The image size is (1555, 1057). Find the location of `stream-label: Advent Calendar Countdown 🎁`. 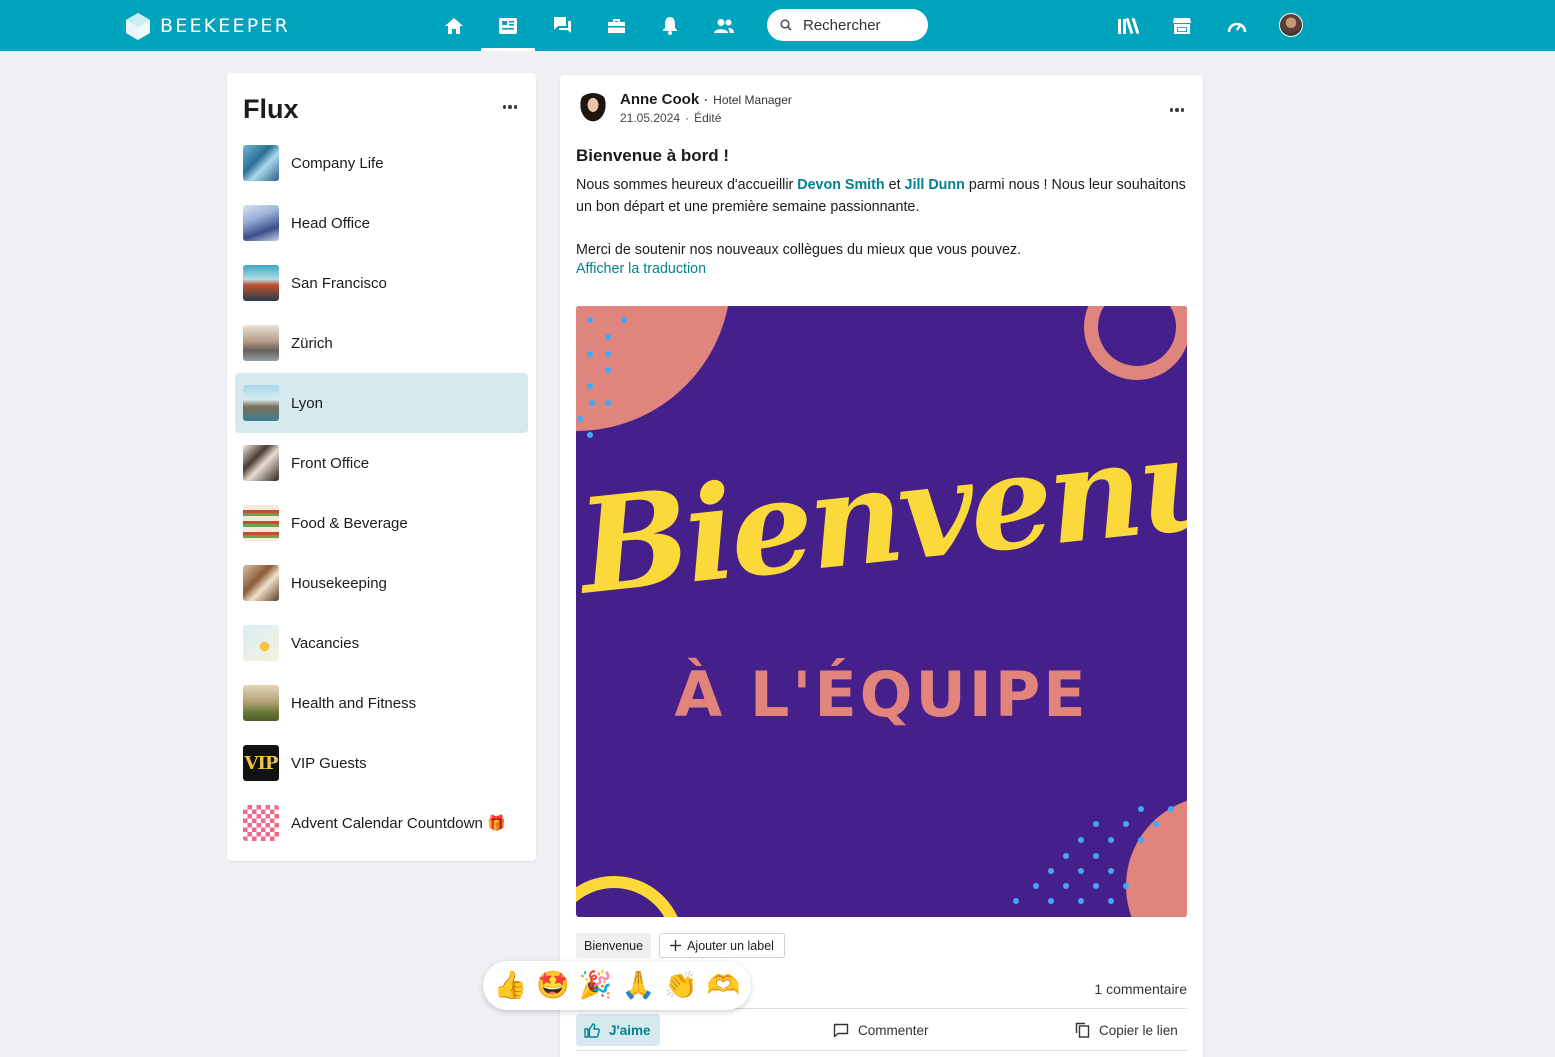

stream-label: Advent Calendar Countdown 🎁 is located at coordinates (398, 823).